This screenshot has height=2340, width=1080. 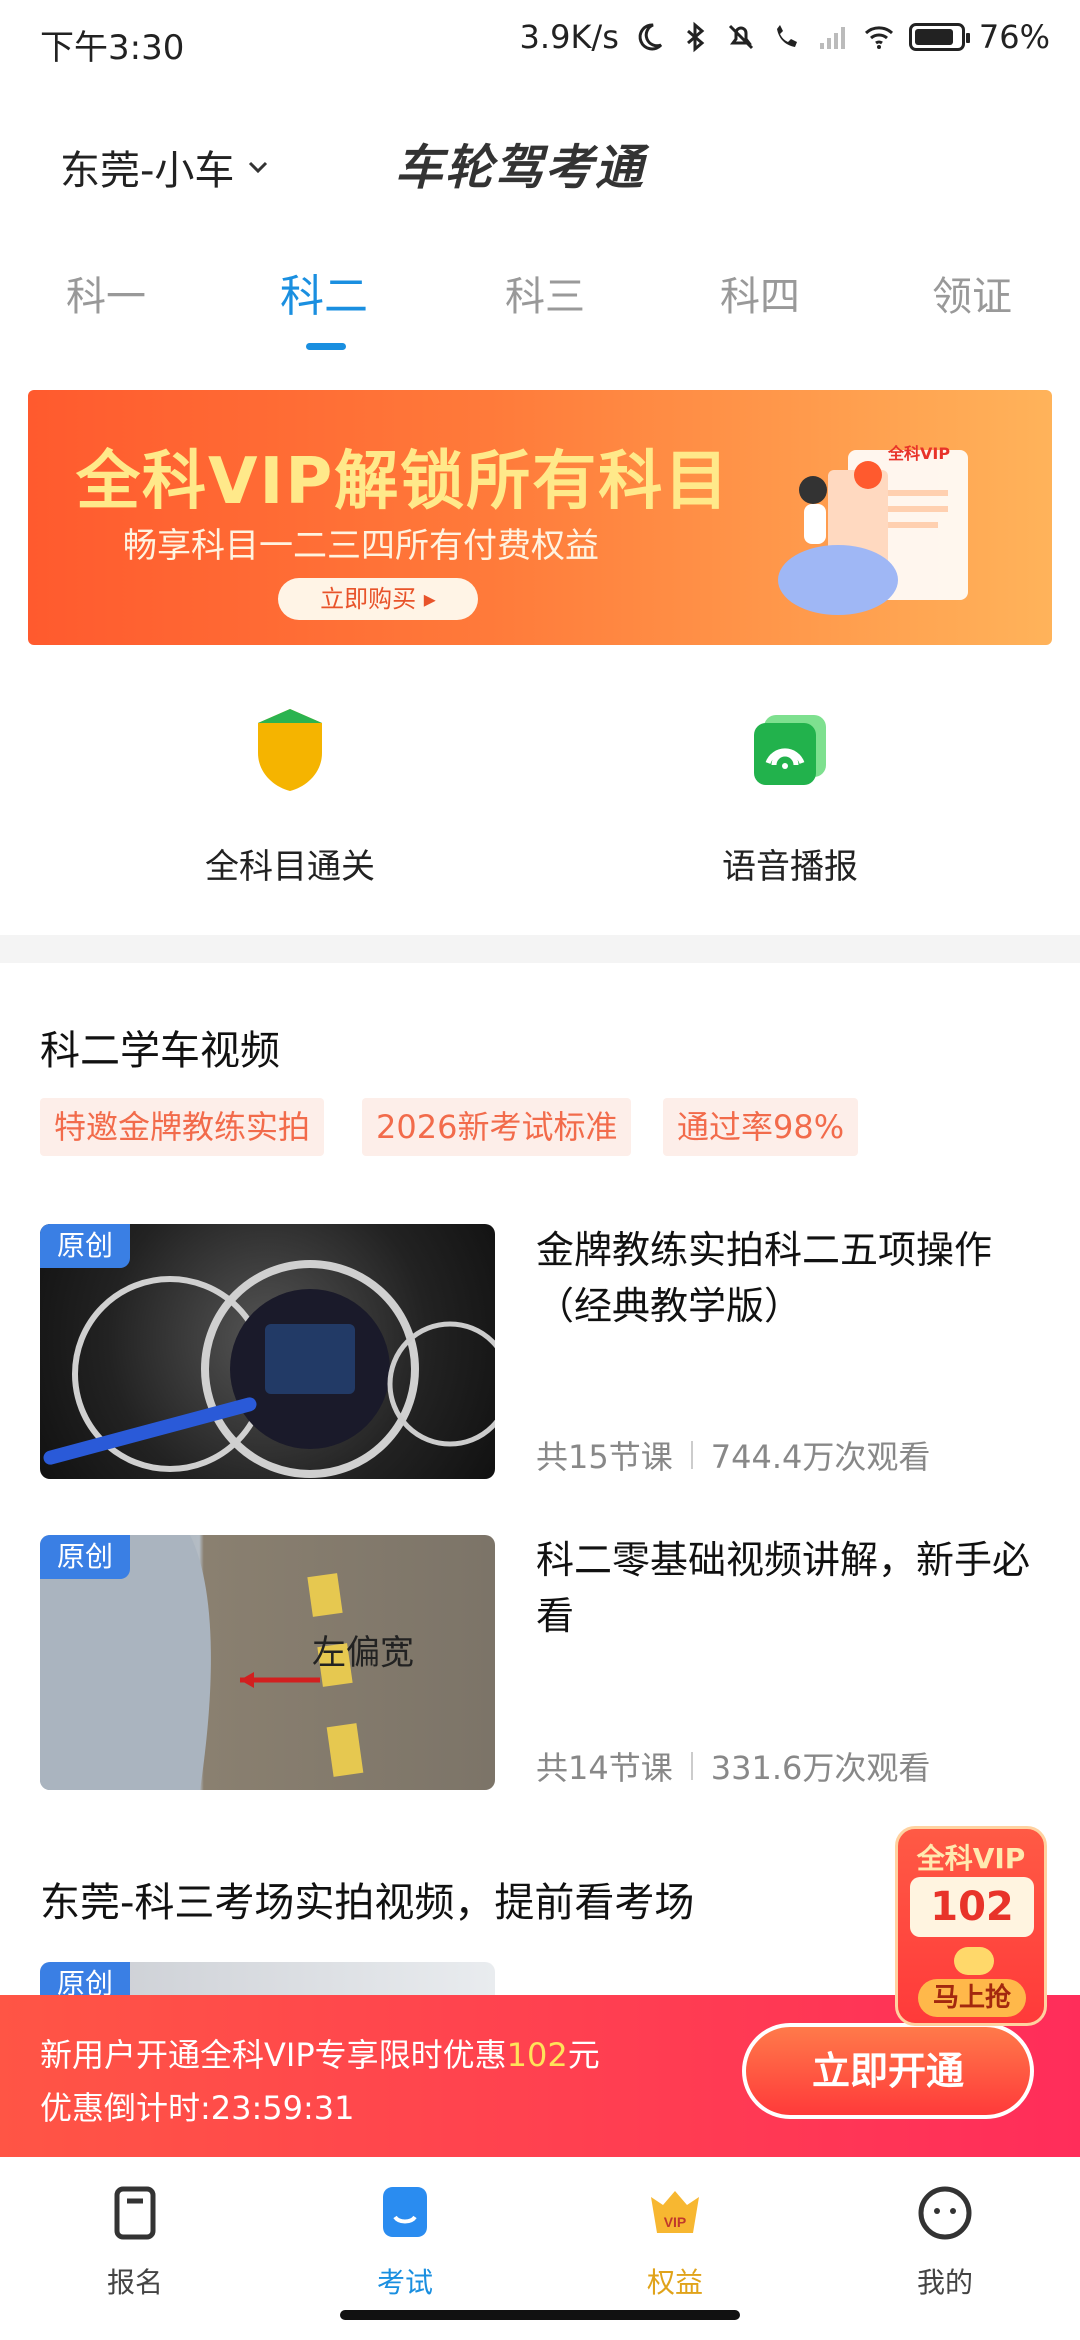 I want to click on section-title: 科二学车视频, so click(x=160, y=1051).